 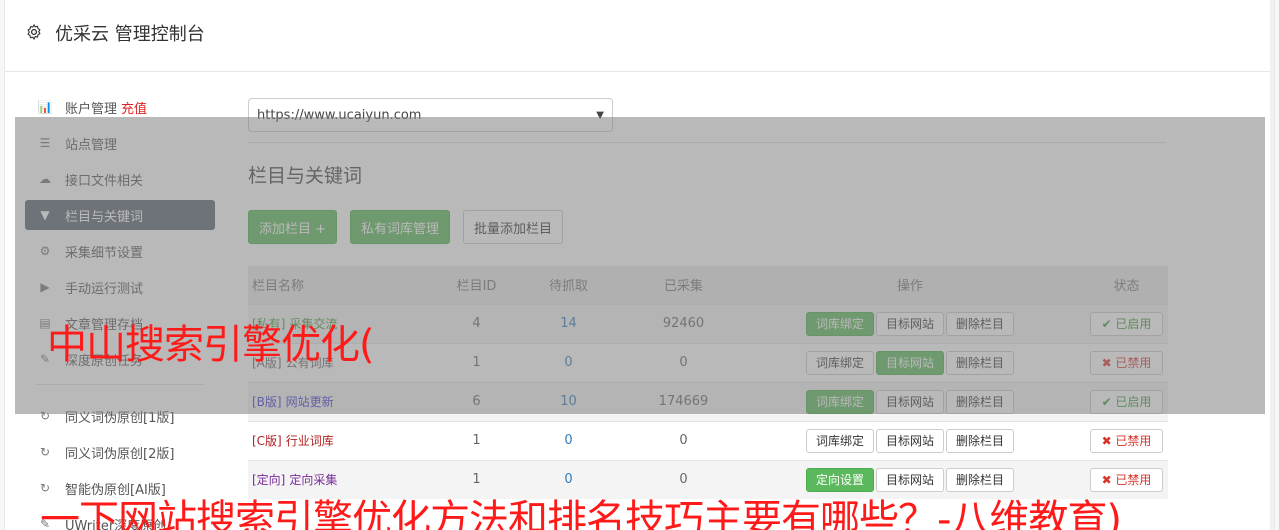 What do you see at coordinates (910, 285) in the screenshot?
I see `header-actions: 操作` at bounding box center [910, 285].